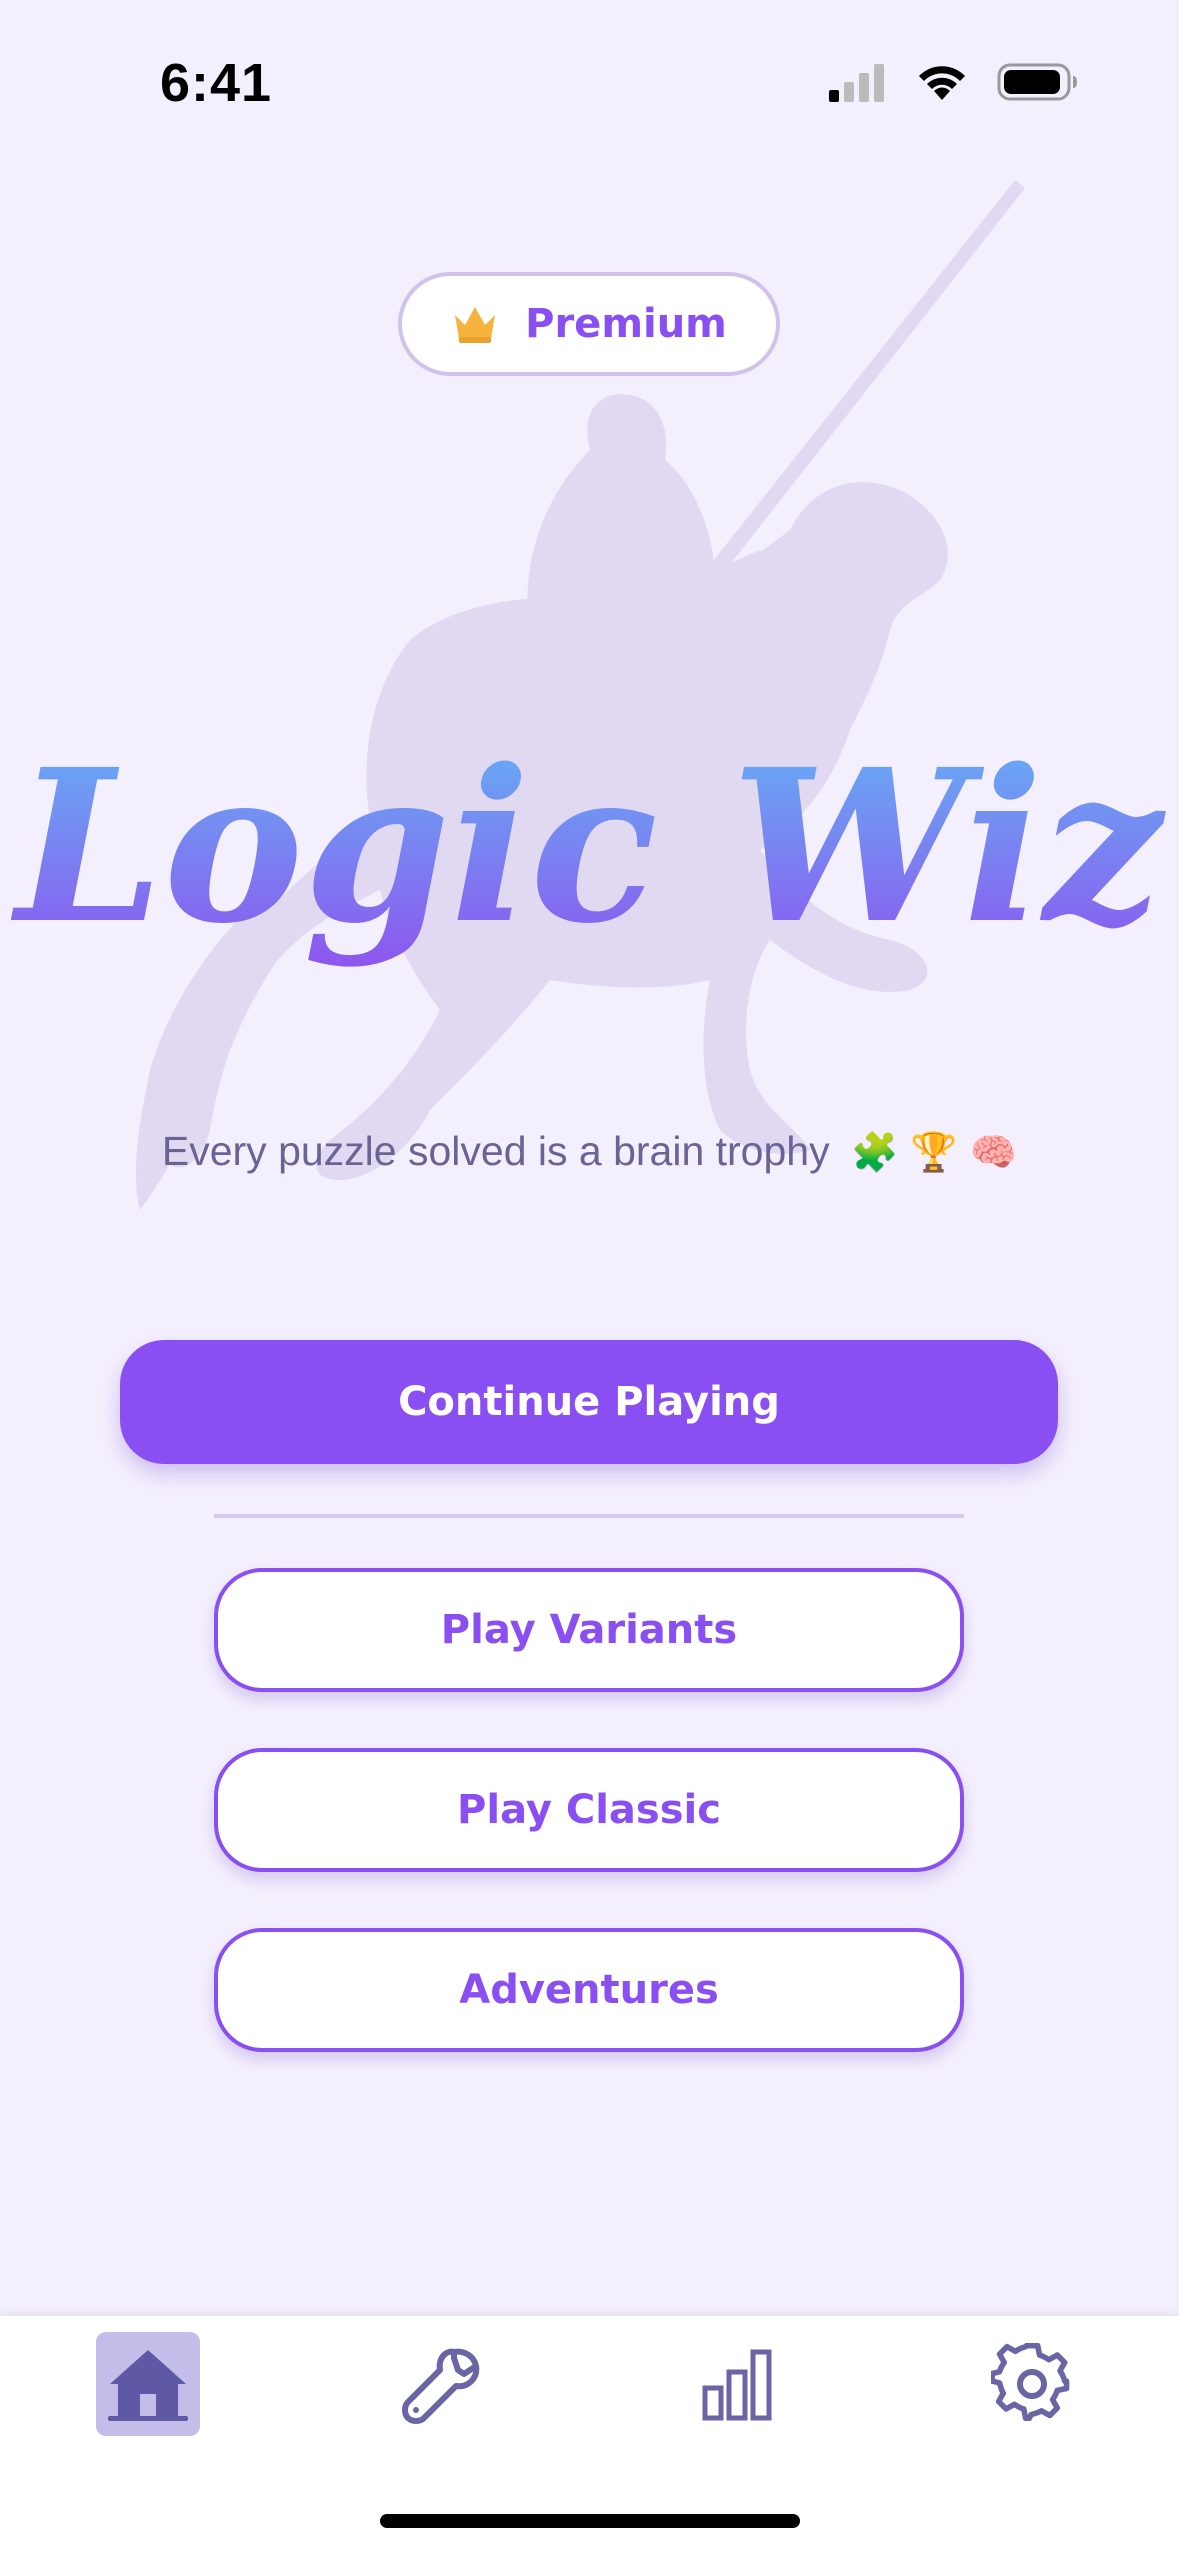 The image size is (1179, 2556). Describe the element at coordinates (589, 1990) in the screenshot. I see `adventures-button: Adventures` at that location.